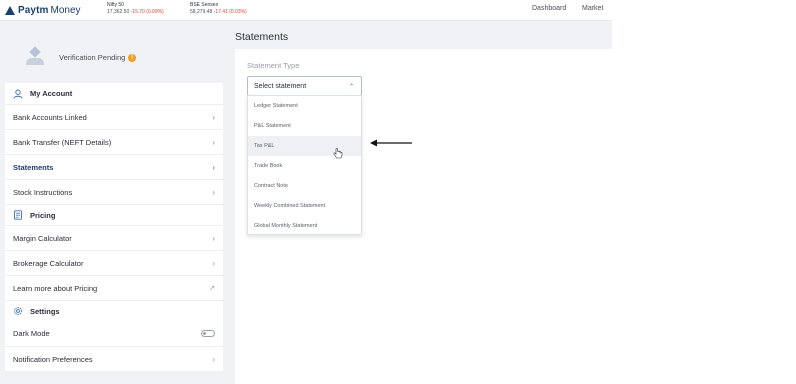 This screenshot has height=384, width=796. I want to click on option-trade-book: Trade Book, so click(304, 166).